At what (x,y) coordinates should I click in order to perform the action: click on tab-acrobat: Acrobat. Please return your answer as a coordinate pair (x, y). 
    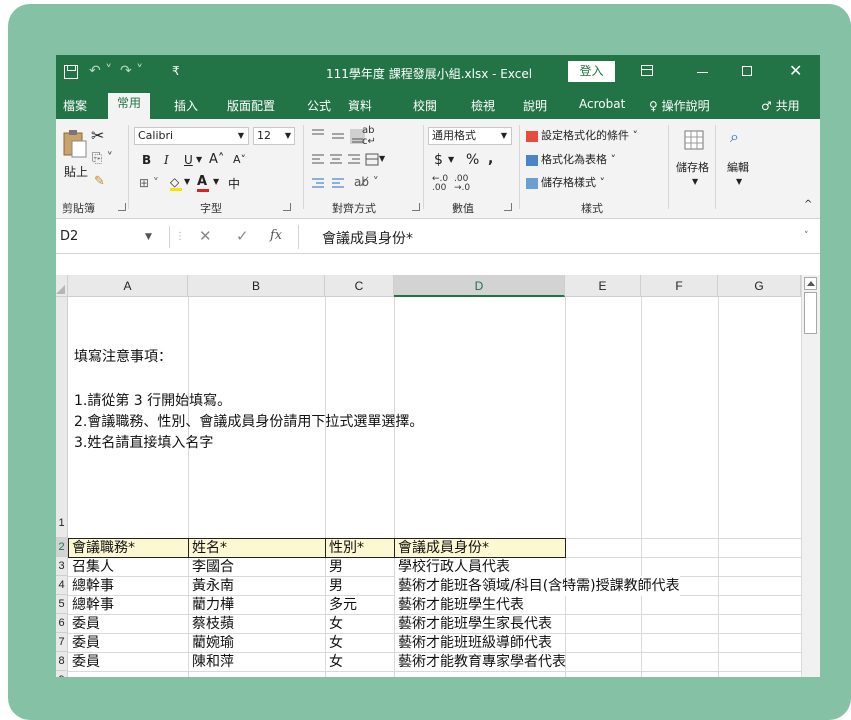
    Looking at the image, I should click on (602, 104).